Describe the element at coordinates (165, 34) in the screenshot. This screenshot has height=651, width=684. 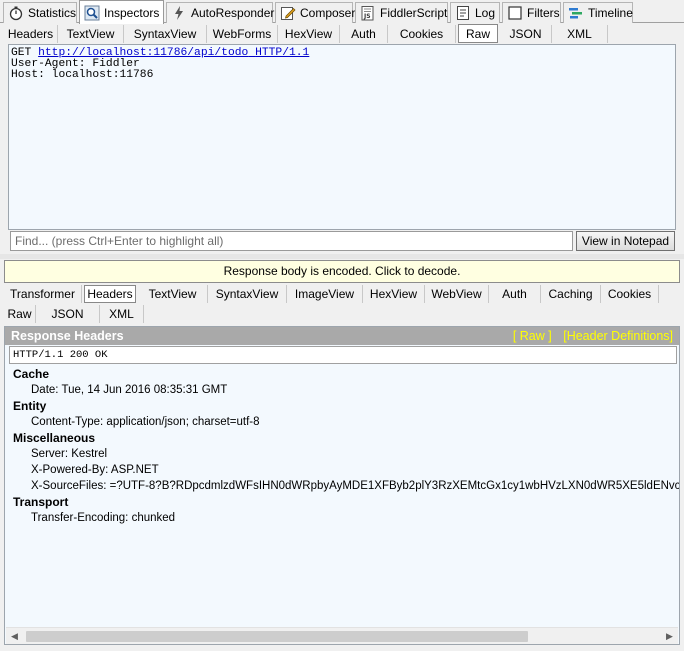
I see `req-tab-syntaxview: SyntaxView` at that location.